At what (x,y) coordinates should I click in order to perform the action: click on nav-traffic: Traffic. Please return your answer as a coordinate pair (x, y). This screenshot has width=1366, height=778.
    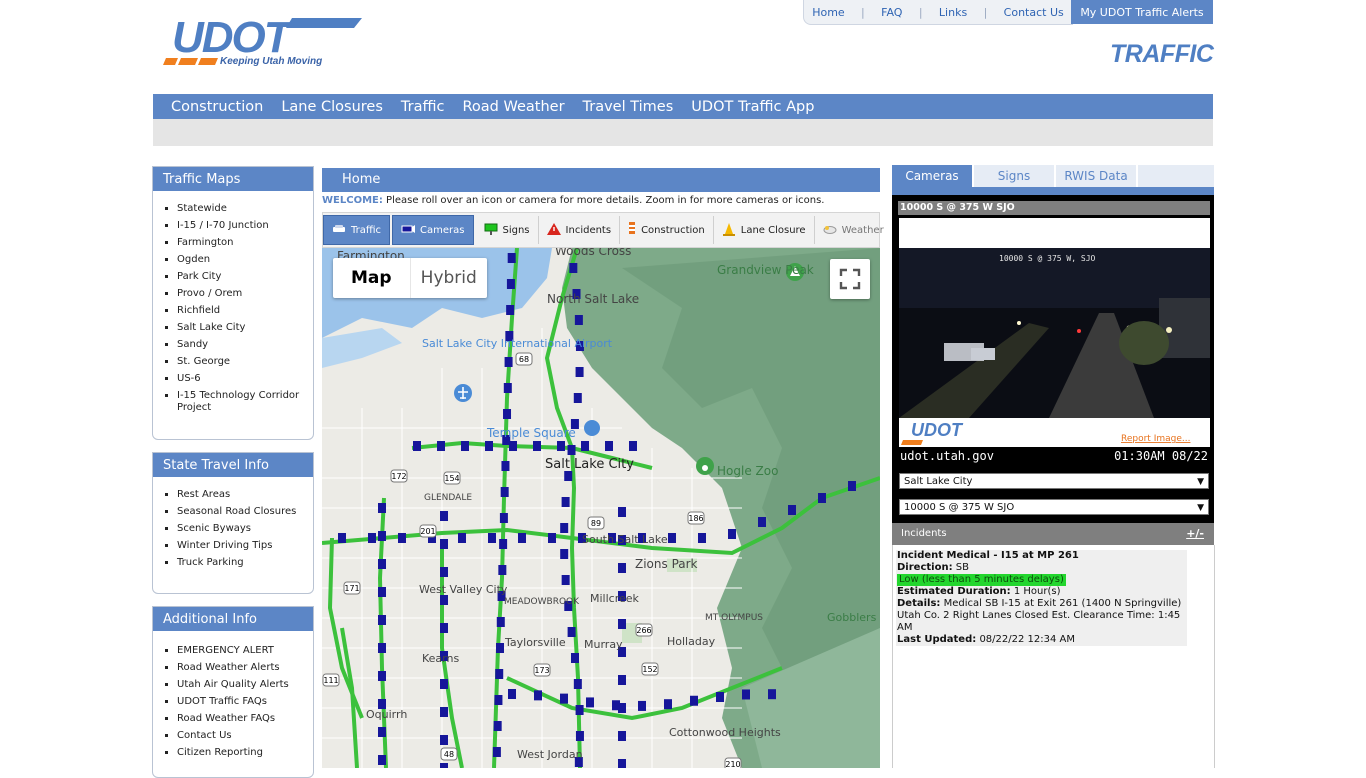
    Looking at the image, I should click on (423, 107).